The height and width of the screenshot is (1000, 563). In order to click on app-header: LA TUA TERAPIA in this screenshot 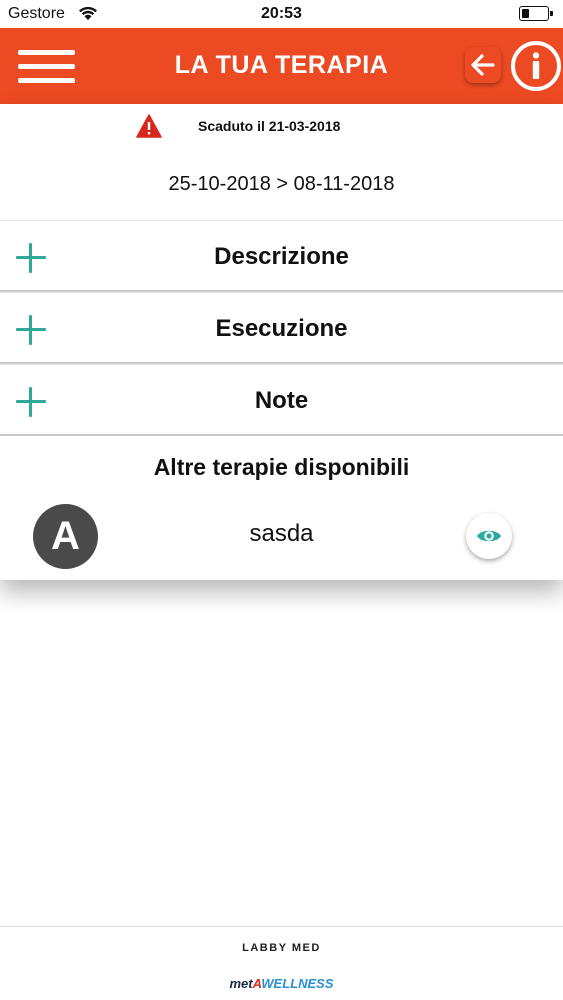, I will do `click(281, 66)`.